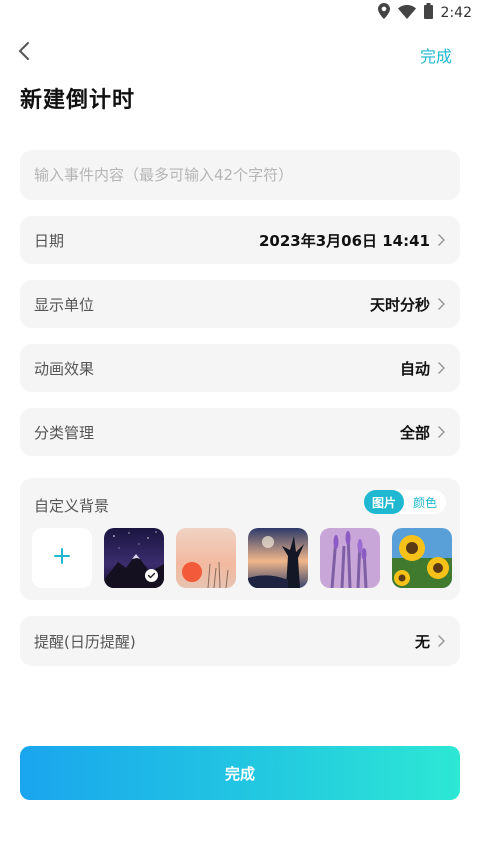 This screenshot has width=480, height=853. What do you see at coordinates (151, 575) in the screenshot?
I see `selected-check-icon` at bounding box center [151, 575].